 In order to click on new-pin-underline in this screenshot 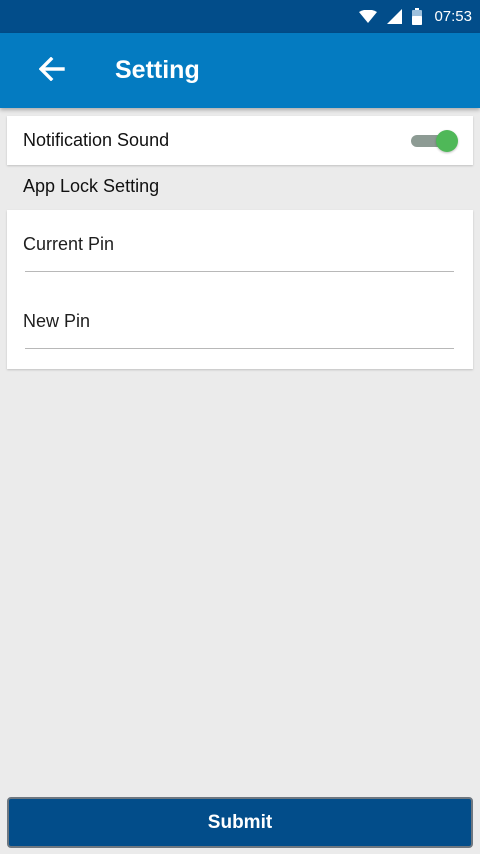, I will do `click(239, 348)`.